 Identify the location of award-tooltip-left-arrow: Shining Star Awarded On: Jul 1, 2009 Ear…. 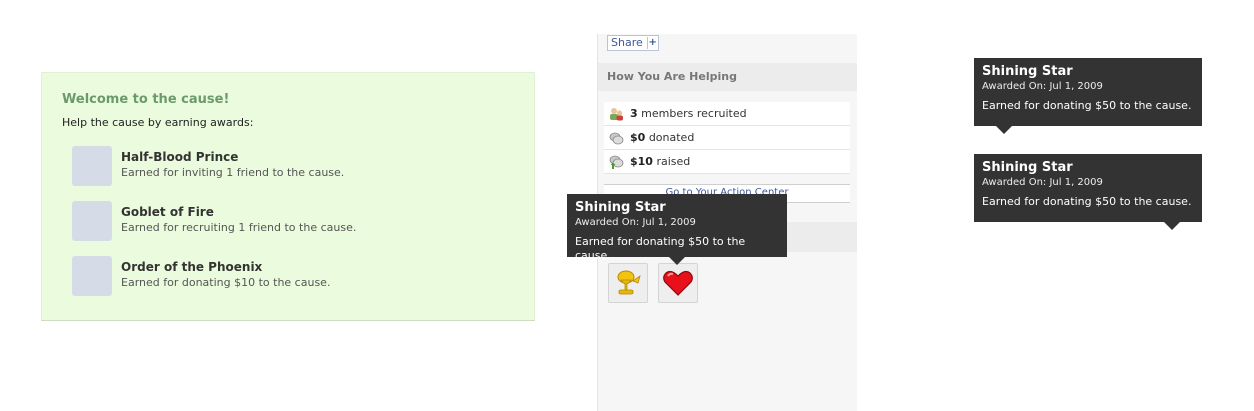
(1088, 96).